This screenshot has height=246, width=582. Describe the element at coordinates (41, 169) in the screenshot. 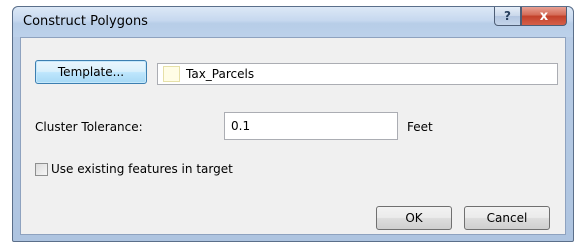

I see `use-existing-features-checkbox` at that location.